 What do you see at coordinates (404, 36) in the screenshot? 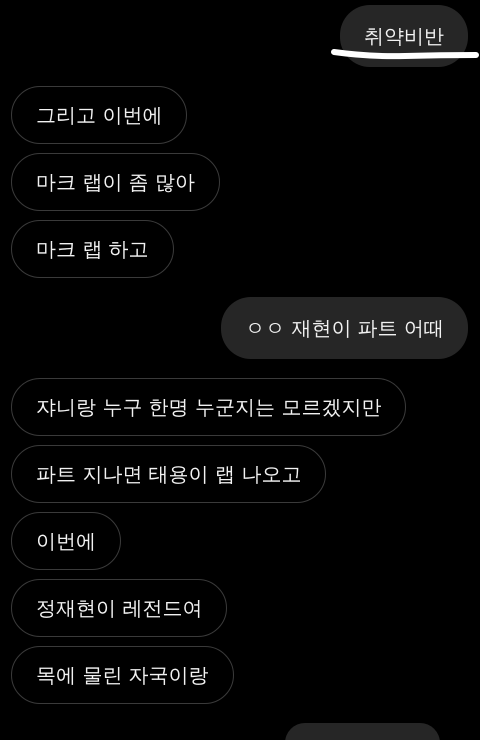
I see `message-bubble: 취약비반` at bounding box center [404, 36].